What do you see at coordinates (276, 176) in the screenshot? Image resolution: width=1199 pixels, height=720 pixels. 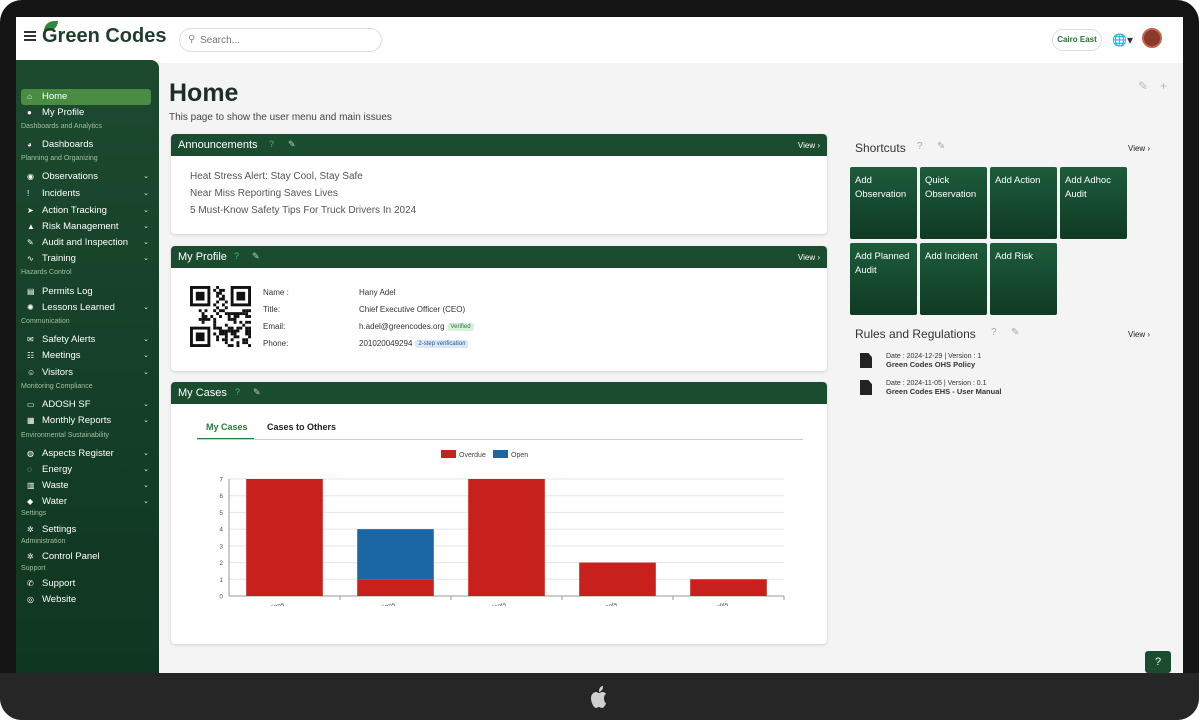 I see `announcement-item: Heat Stress Alert: Stay Cool, Stay Safe` at bounding box center [276, 176].